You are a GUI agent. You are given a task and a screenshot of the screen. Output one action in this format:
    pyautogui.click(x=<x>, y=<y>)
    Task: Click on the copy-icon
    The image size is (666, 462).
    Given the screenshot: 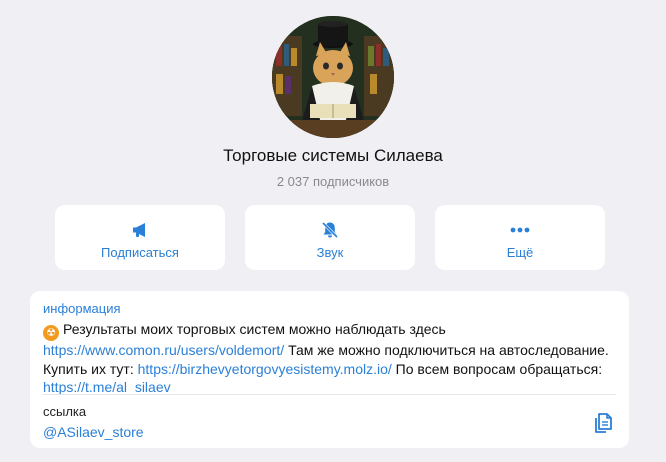 What is the action you would take?
    pyautogui.click(x=603, y=423)
    